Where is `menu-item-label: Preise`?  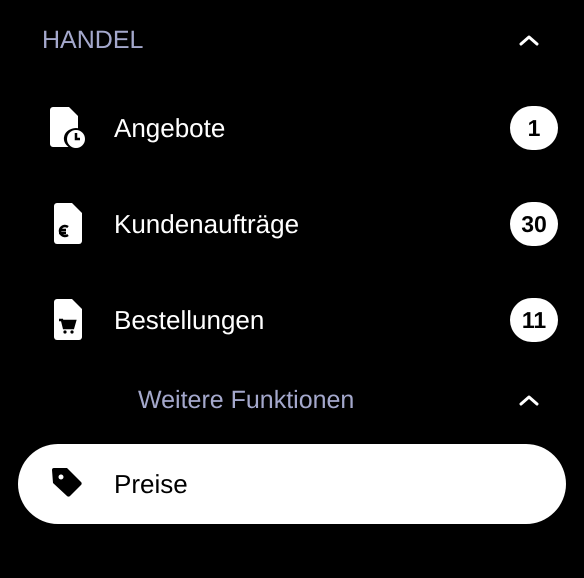
menu-item-label: Preise is located at coordinates (151, 484).